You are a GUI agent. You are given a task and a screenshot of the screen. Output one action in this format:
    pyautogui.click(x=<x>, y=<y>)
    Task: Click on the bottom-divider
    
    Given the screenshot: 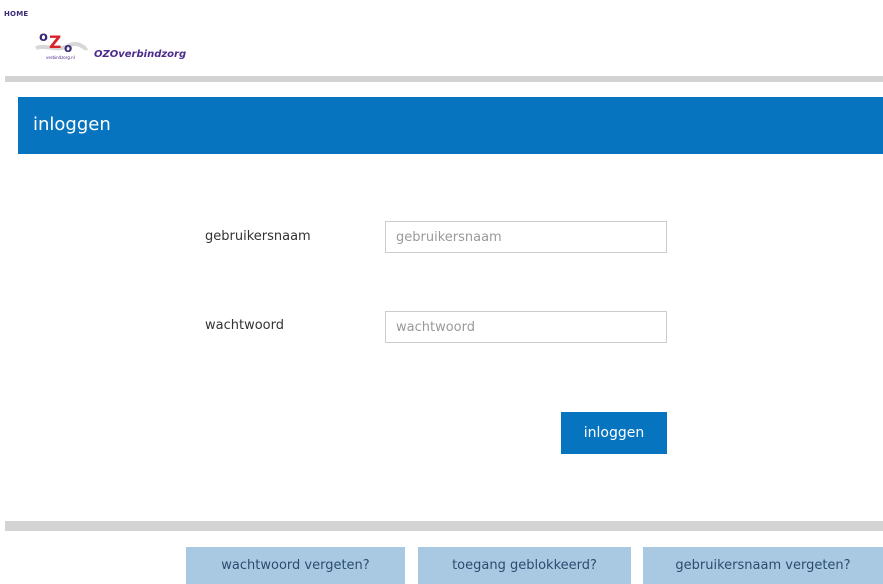 What is the action you would take?
    pyautogui.click(x=444, y=526)
    